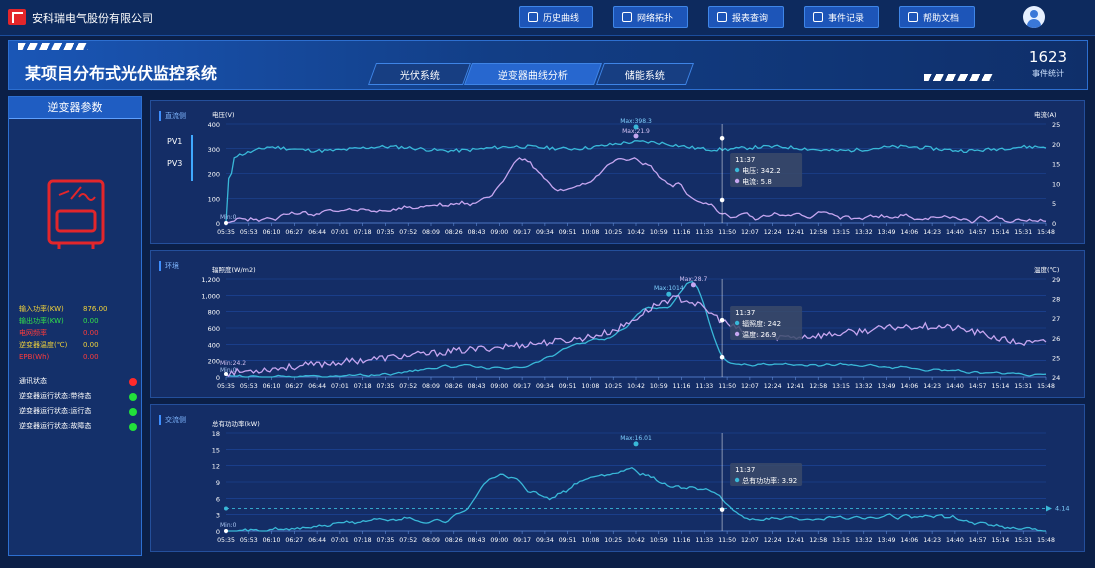 The image size is (1095, 568). What do you see at coordinates (408, 540) in the screenshot?
I see `x-tick-label: 07:52` at bounding box center [408, 540].